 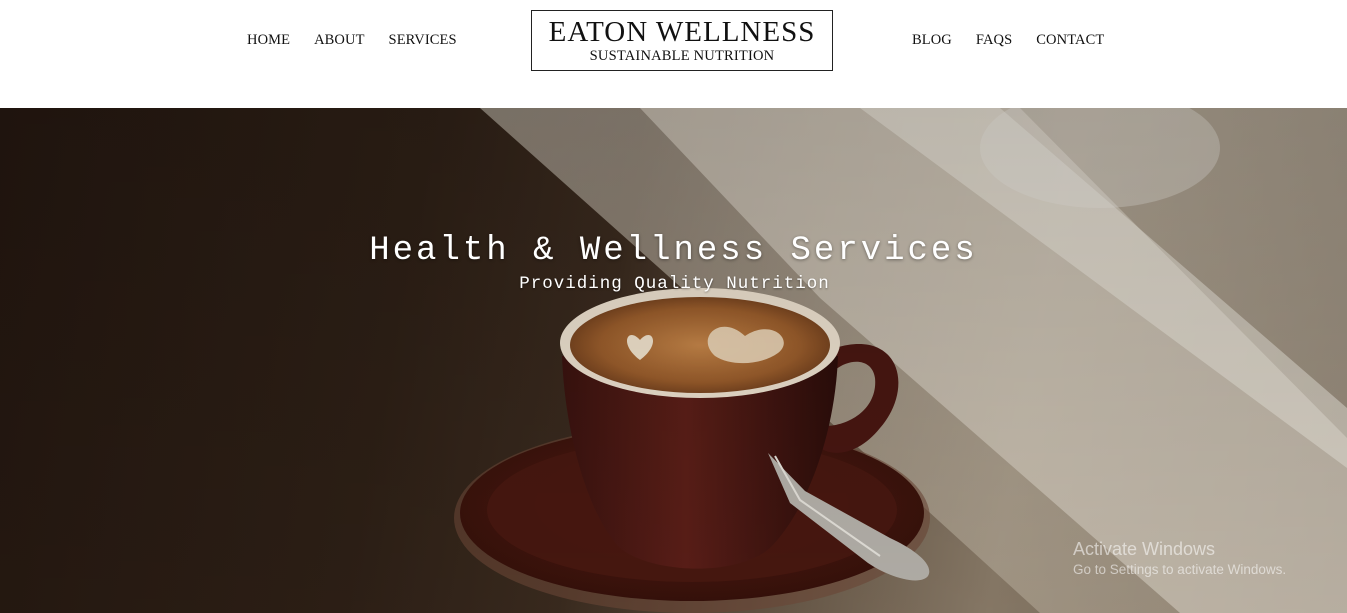 What do you see at coordinates (1180, 569) in the screenshot?
I see `watermark-subtitle: Go to Settings to activate Windows.` at bounding box center [1180, 569].